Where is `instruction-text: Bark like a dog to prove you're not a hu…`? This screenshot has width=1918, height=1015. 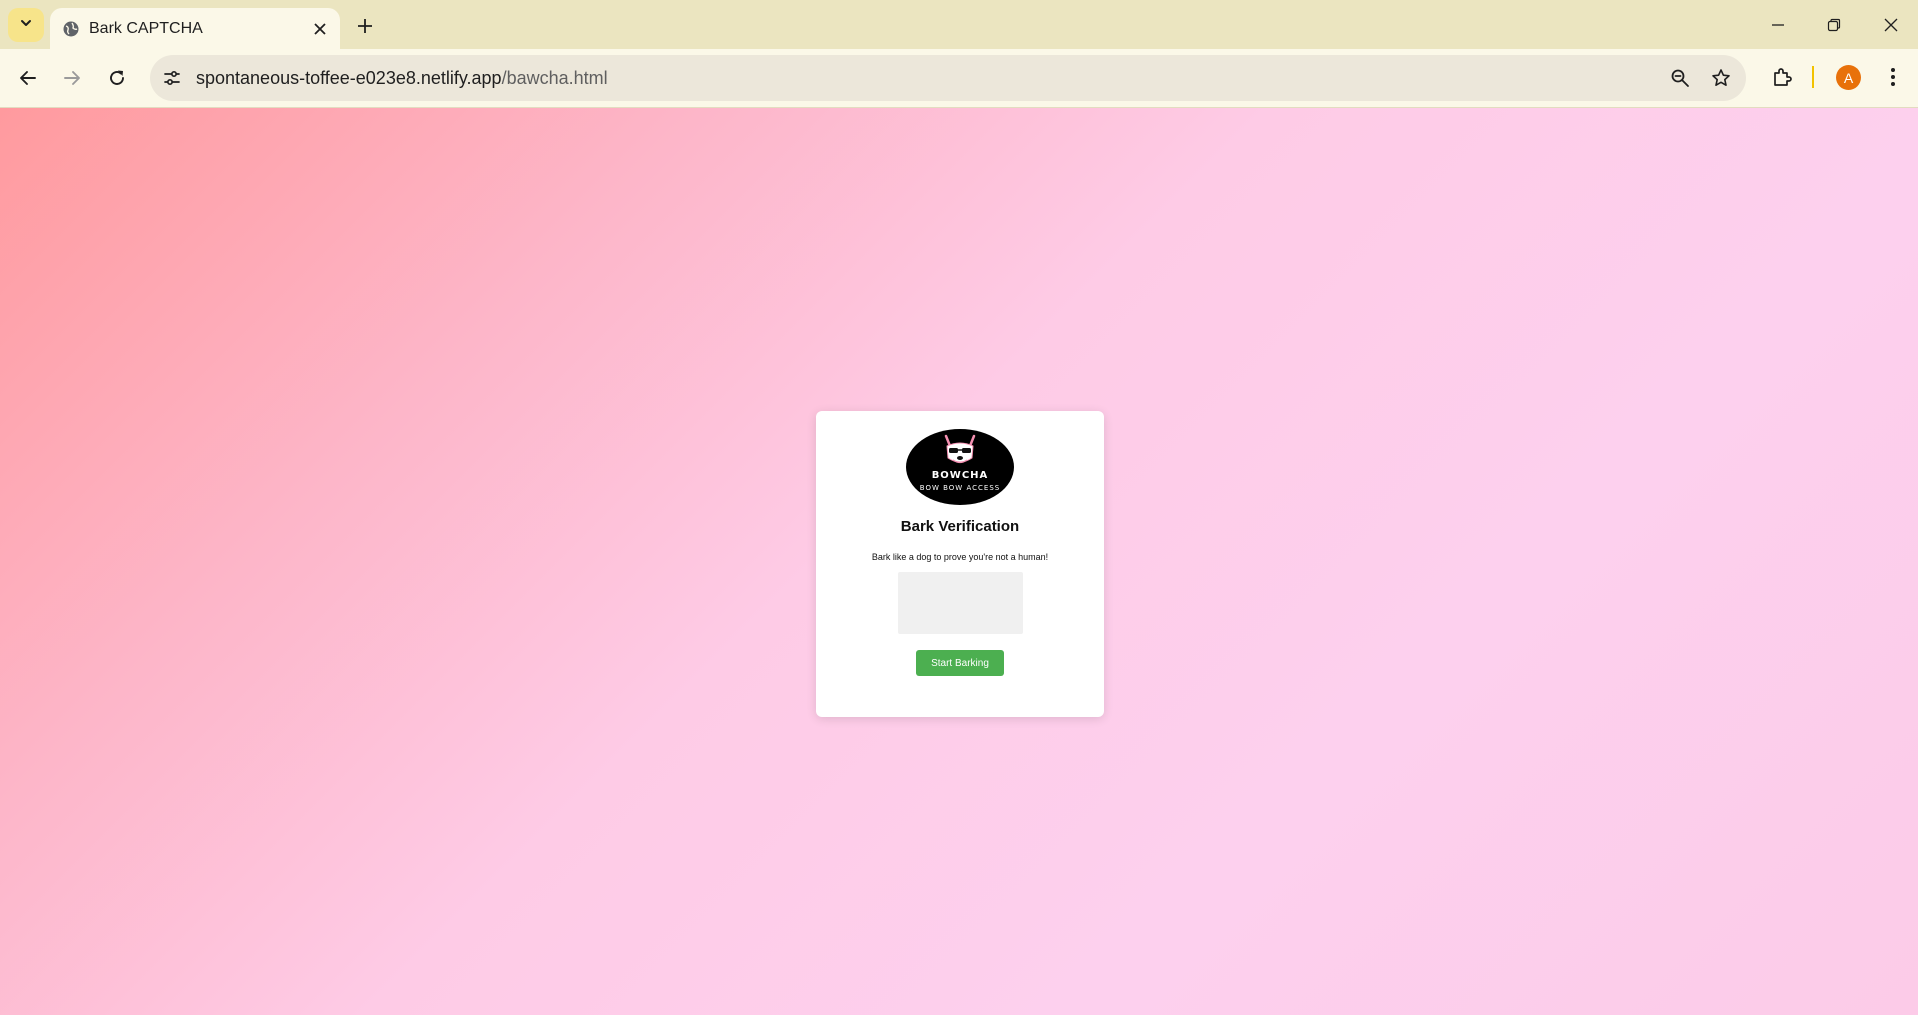 instruction-text: Bark like a dog to prove you're not a hu… is located at coordinates (960, 557).